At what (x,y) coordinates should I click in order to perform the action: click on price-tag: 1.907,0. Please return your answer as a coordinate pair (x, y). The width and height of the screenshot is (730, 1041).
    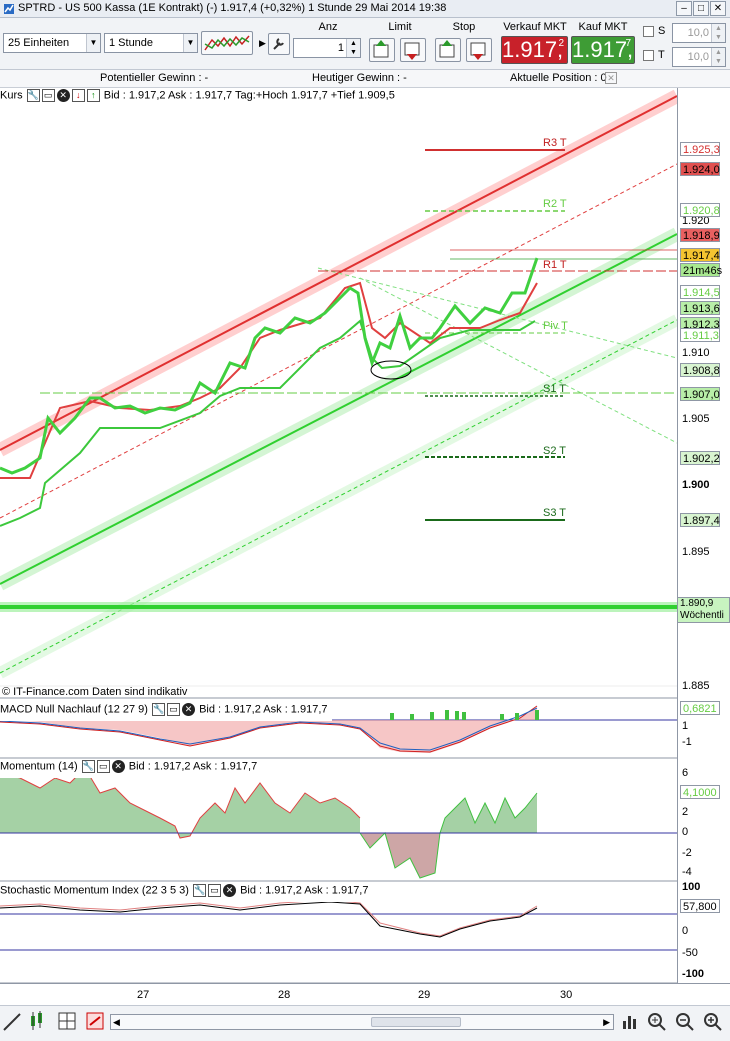
    Looking at the image, I should click on (700, 394).